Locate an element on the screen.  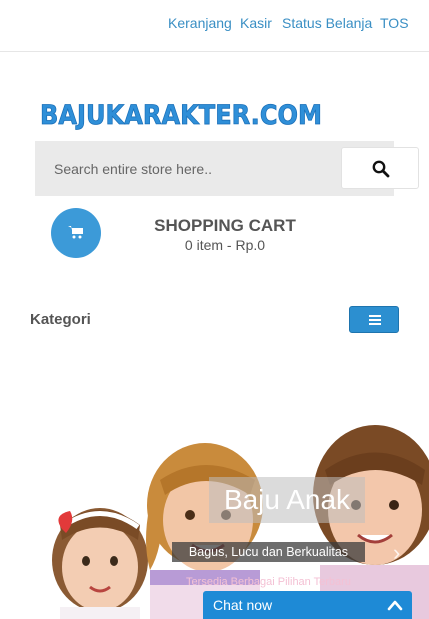
shopping-cart-icon is located at coordinates (75, 232).